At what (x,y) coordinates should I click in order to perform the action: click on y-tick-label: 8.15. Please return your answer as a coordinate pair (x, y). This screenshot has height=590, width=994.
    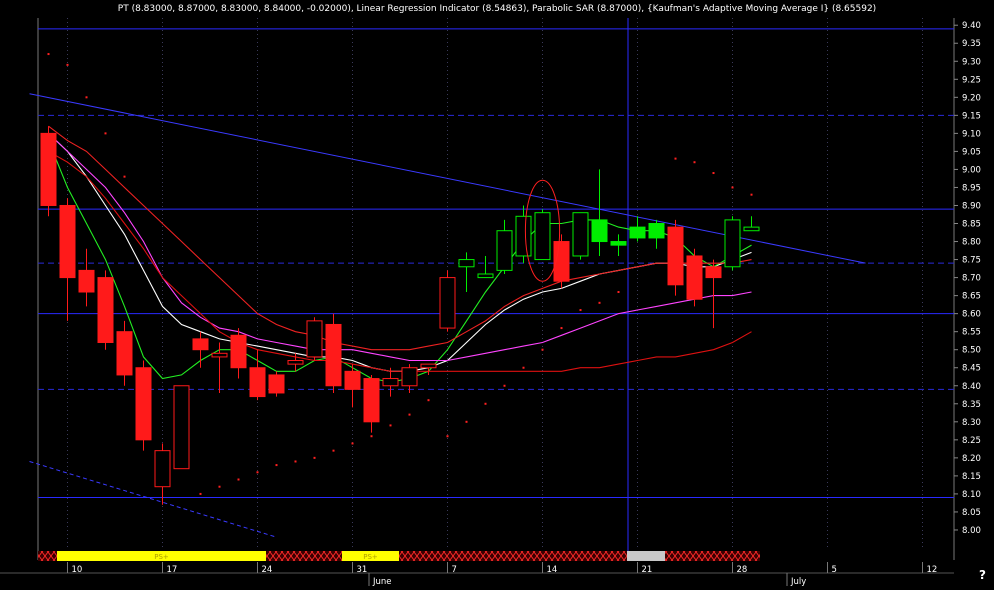
    Looking at the image, I should click on (971, 477).